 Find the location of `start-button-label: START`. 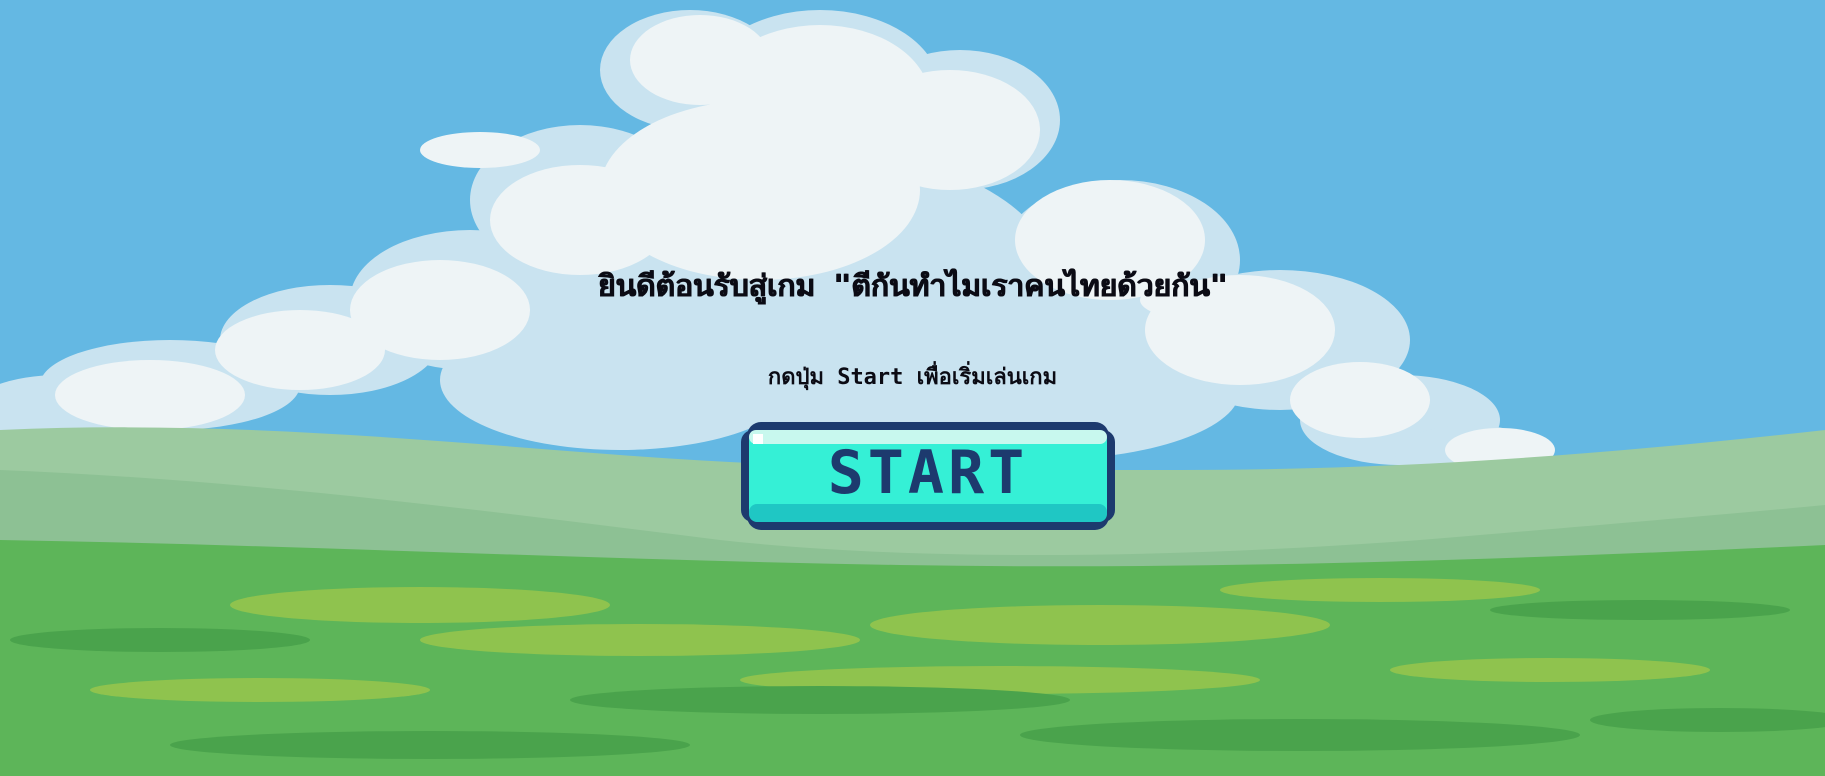

start-button-label: START is located at coordinates (928, 473).